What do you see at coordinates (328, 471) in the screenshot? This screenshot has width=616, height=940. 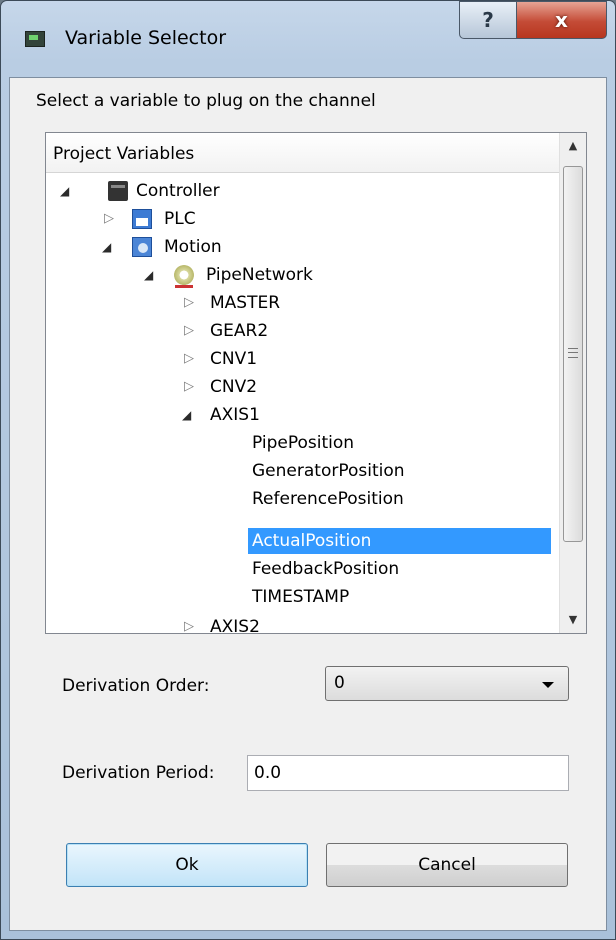 I see `tree-item-label: GeneratorPosition` at bounding box center [328, 471].